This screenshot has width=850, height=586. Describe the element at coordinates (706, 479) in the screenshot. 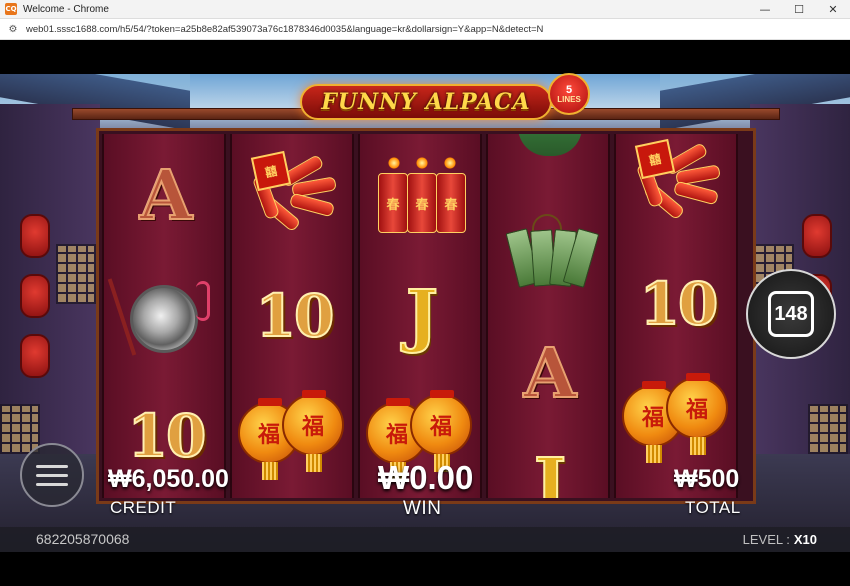

I see `total-bet-value: ₩500` at that location.